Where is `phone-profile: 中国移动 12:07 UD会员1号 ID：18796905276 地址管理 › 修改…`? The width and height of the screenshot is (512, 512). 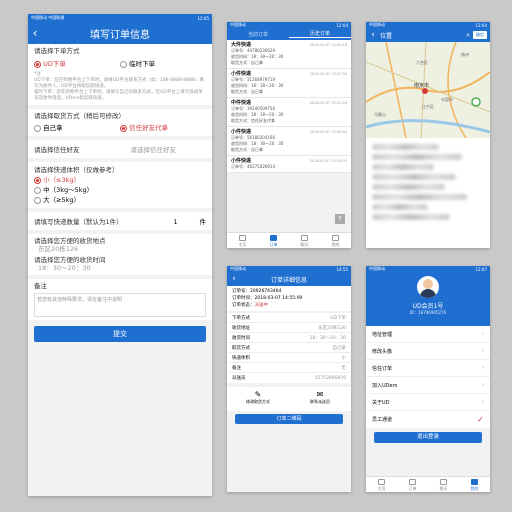 phone-profile: 中国移动 12:07 UD会员1号 ID：18796905276 地址管理 › 修改… is located at coordinates (428, 379).